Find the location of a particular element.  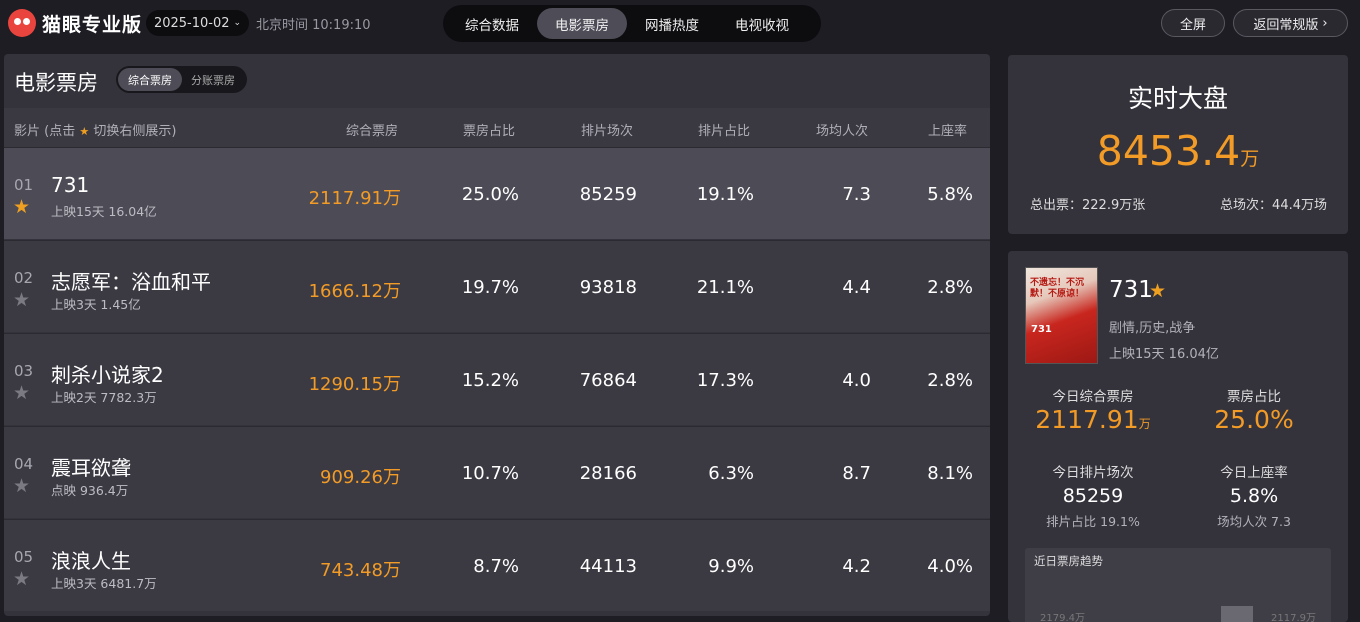

logo-text: 猫眼专业版 is located at coordinates (92, 24).